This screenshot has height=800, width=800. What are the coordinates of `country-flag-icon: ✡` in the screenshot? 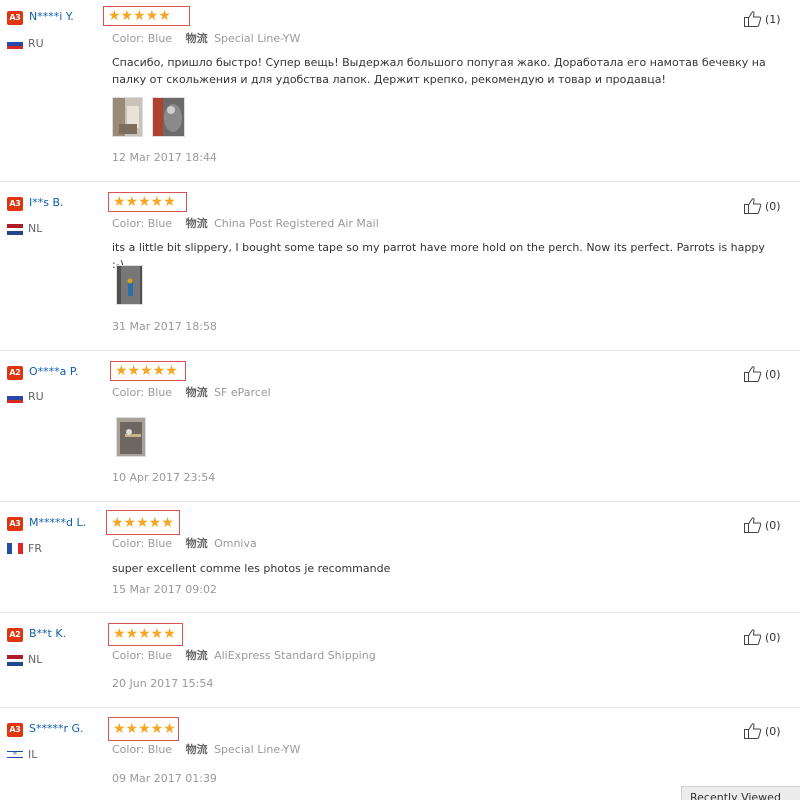 It's located at (15, 754).